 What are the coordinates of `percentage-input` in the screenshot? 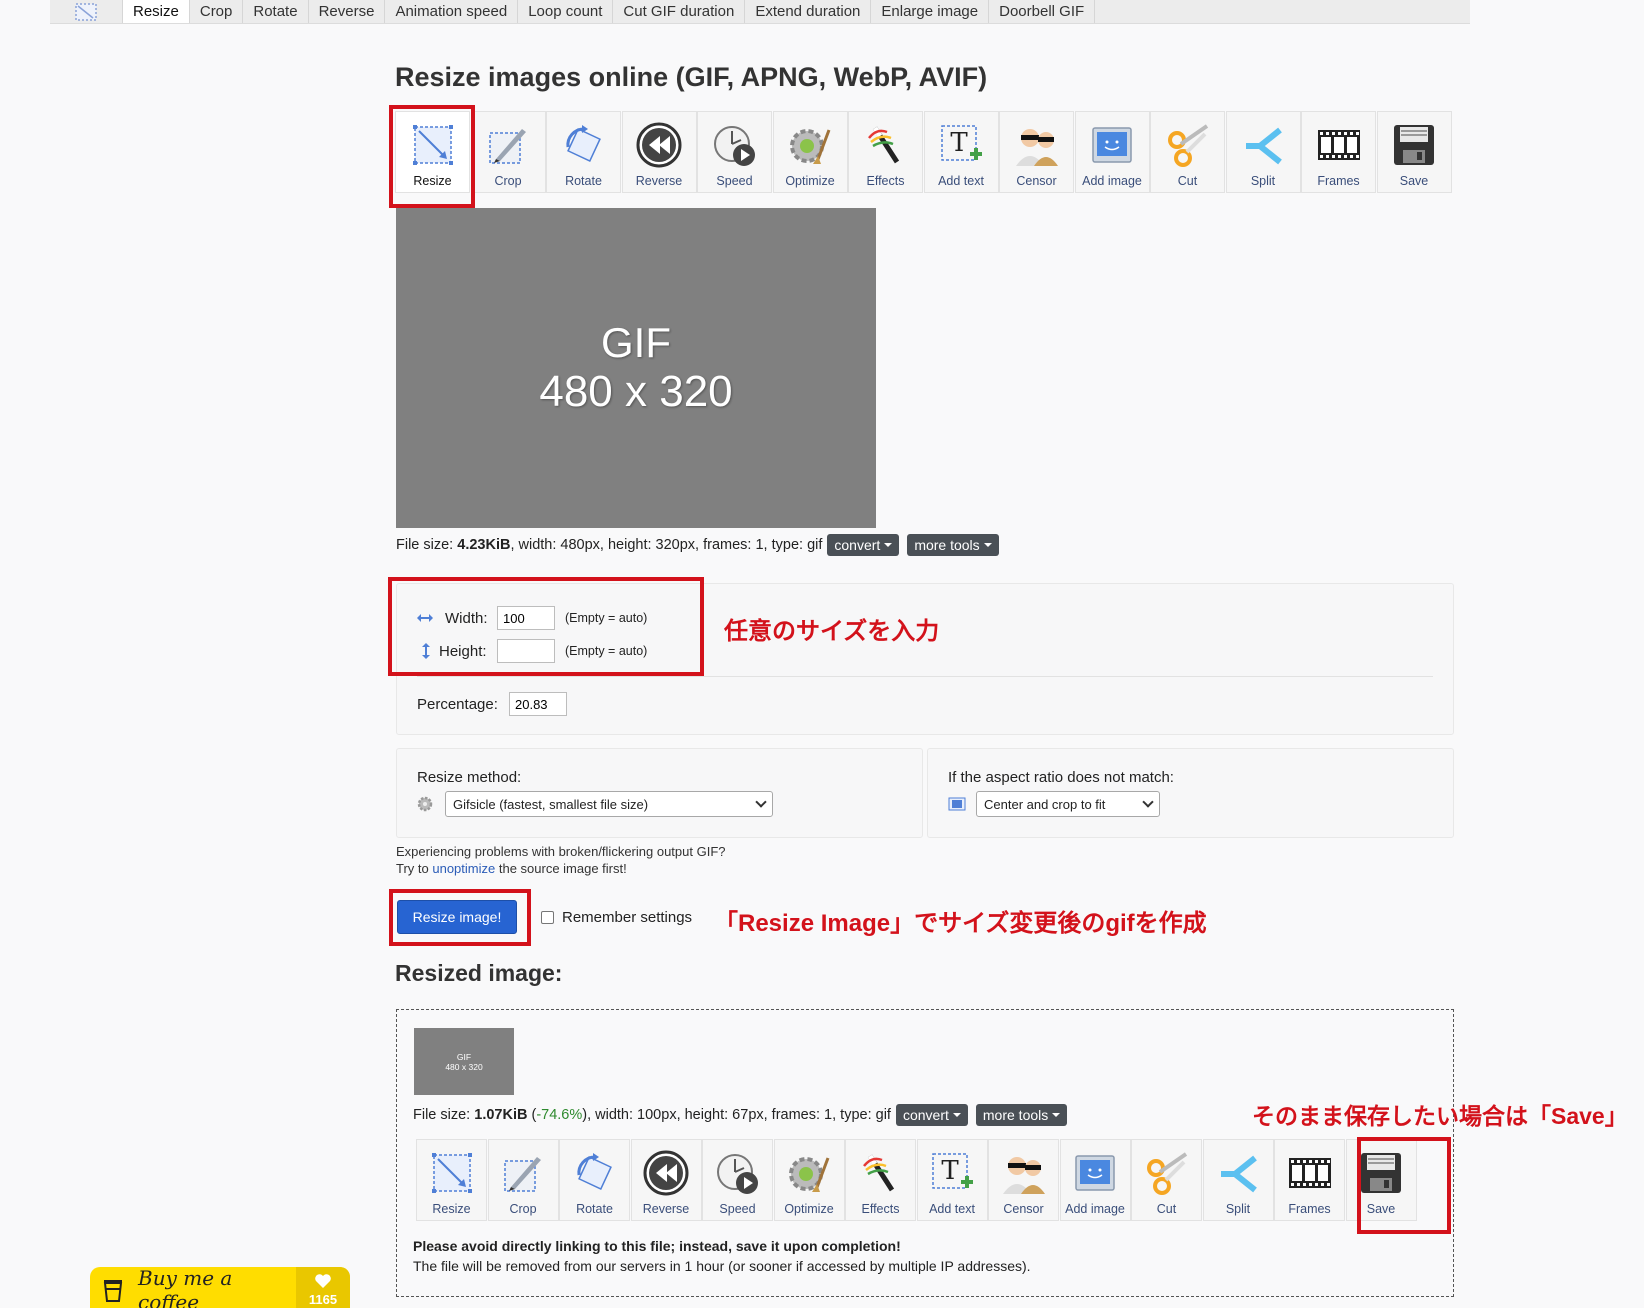 It's located at (538, 704).